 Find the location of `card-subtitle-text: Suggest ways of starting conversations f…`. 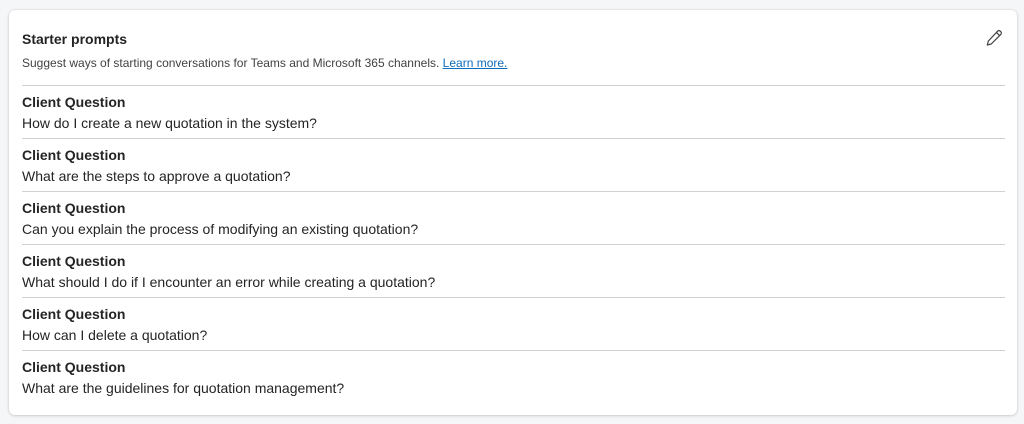

card-subtitle-text: Suggest ways of starting conversations f… is located at coordinates (231, 63).